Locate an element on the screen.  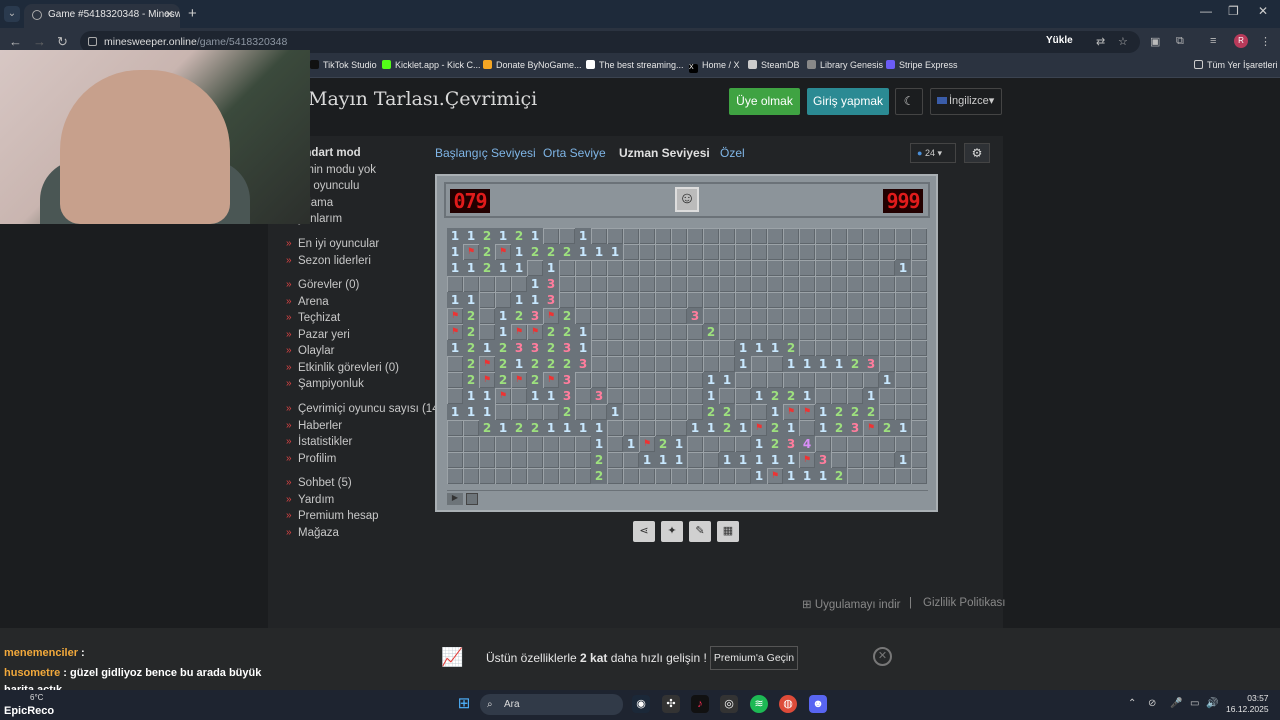
minimize-icon: — is located at coordinates (1206, 11).